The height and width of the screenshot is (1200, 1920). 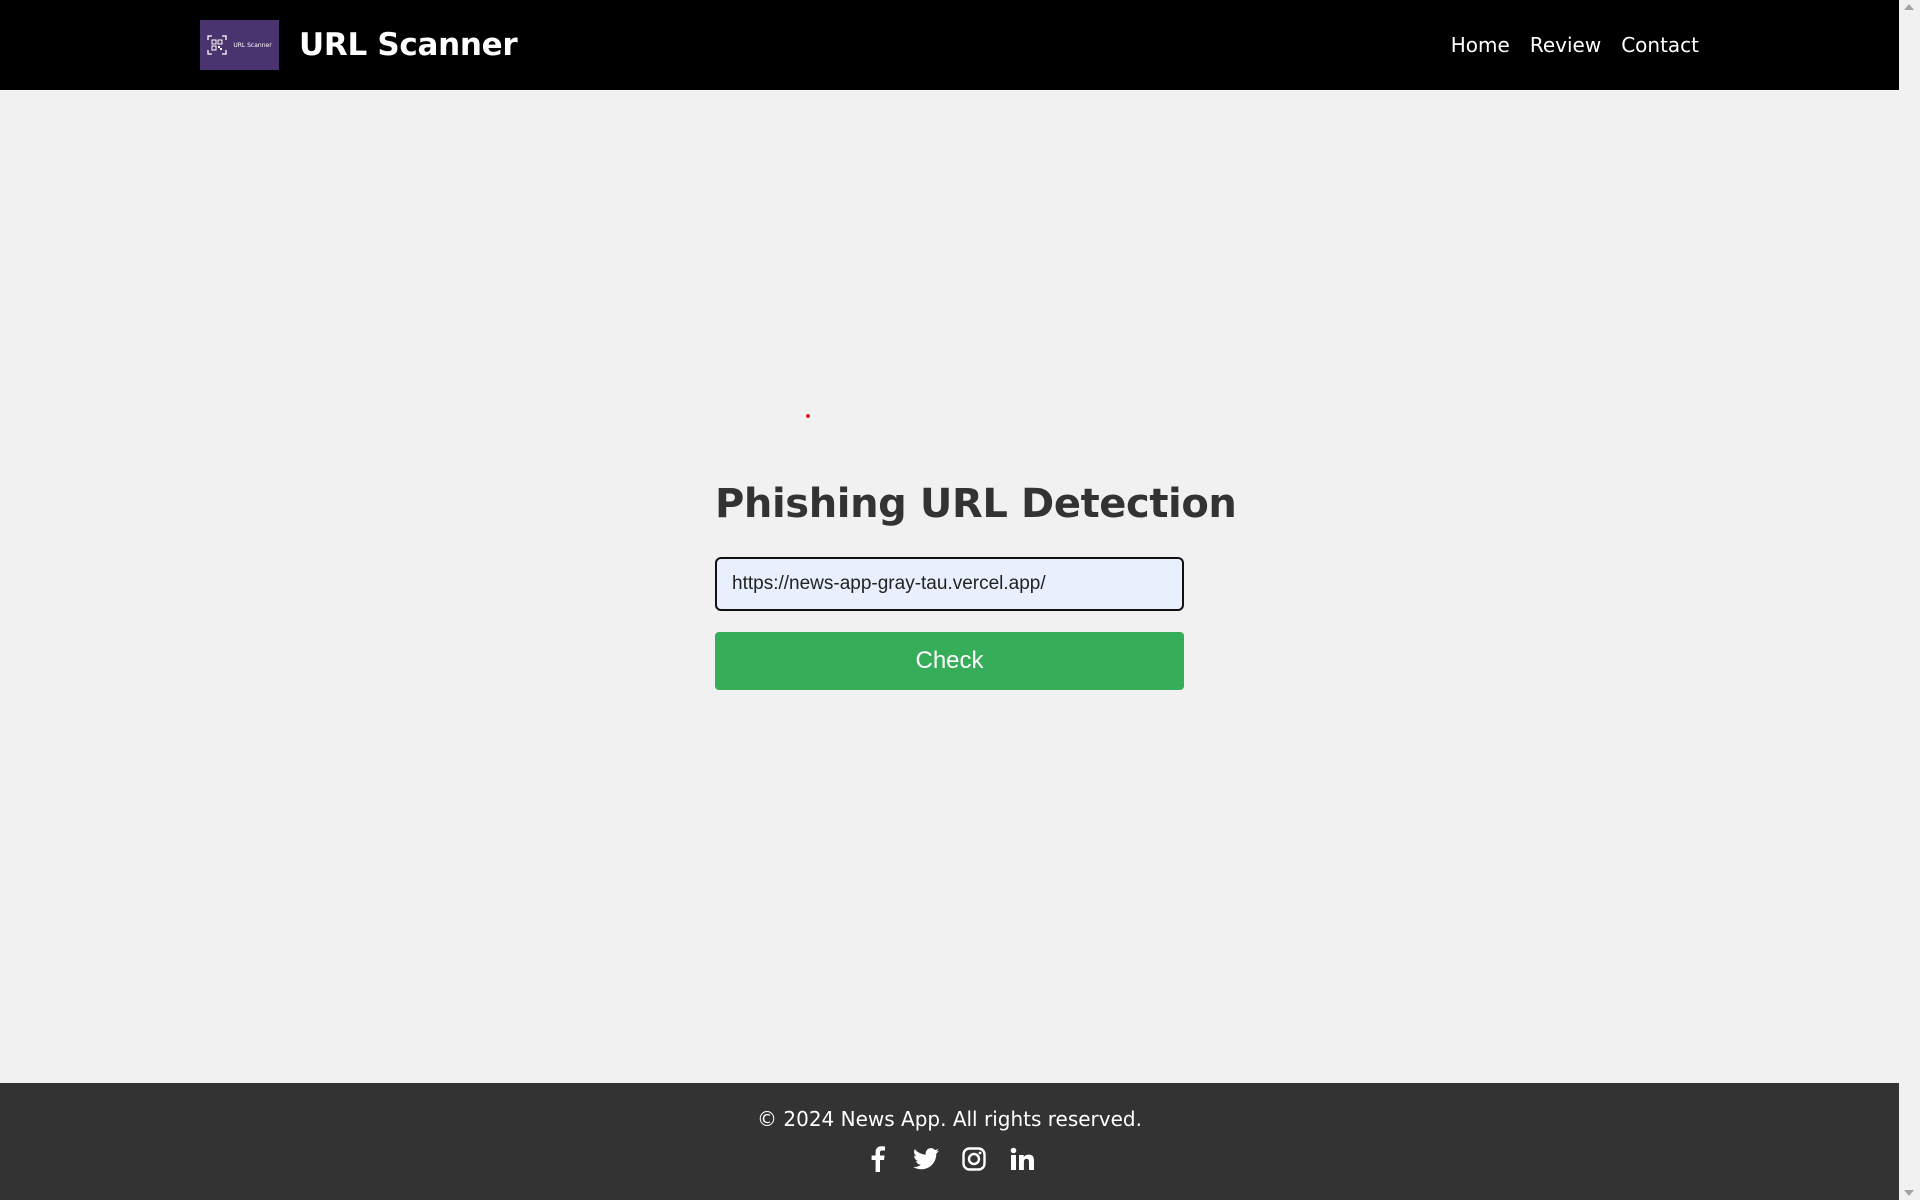 I want to click on nav-links: Home Review Contact, so click(x=1575, y=45).